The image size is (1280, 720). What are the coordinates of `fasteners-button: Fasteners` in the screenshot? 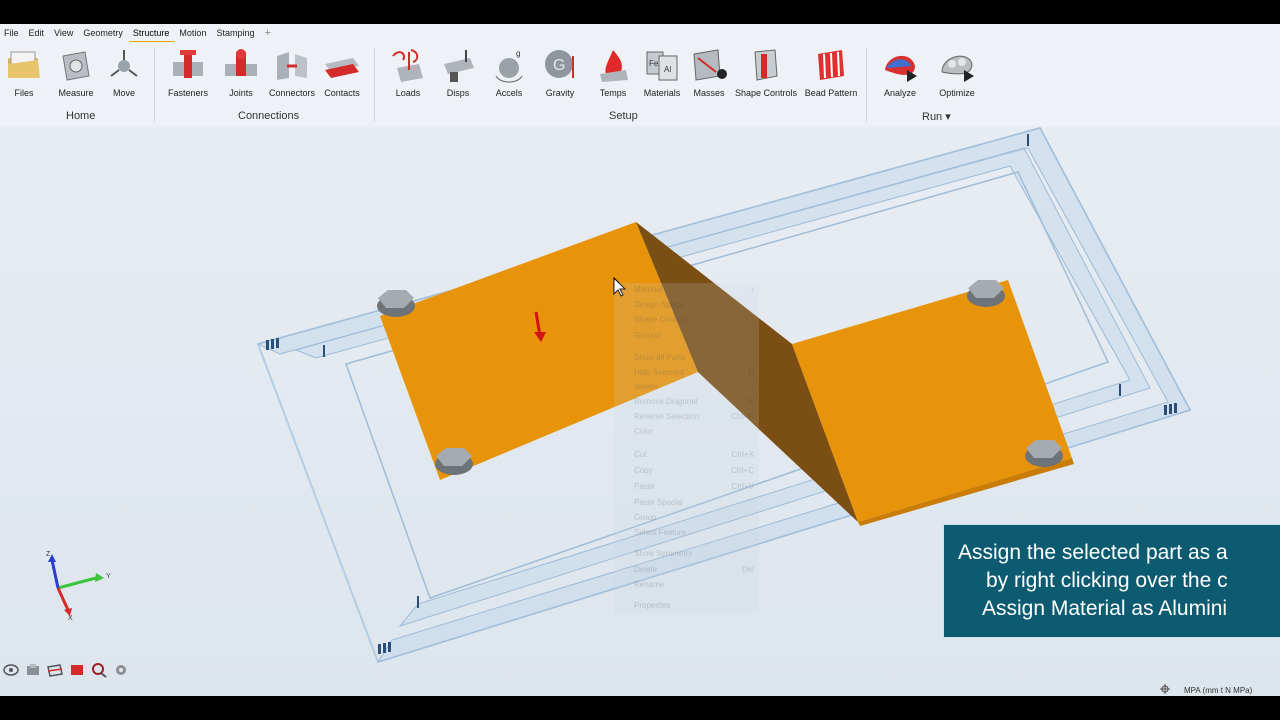 It's located at (188, 72).